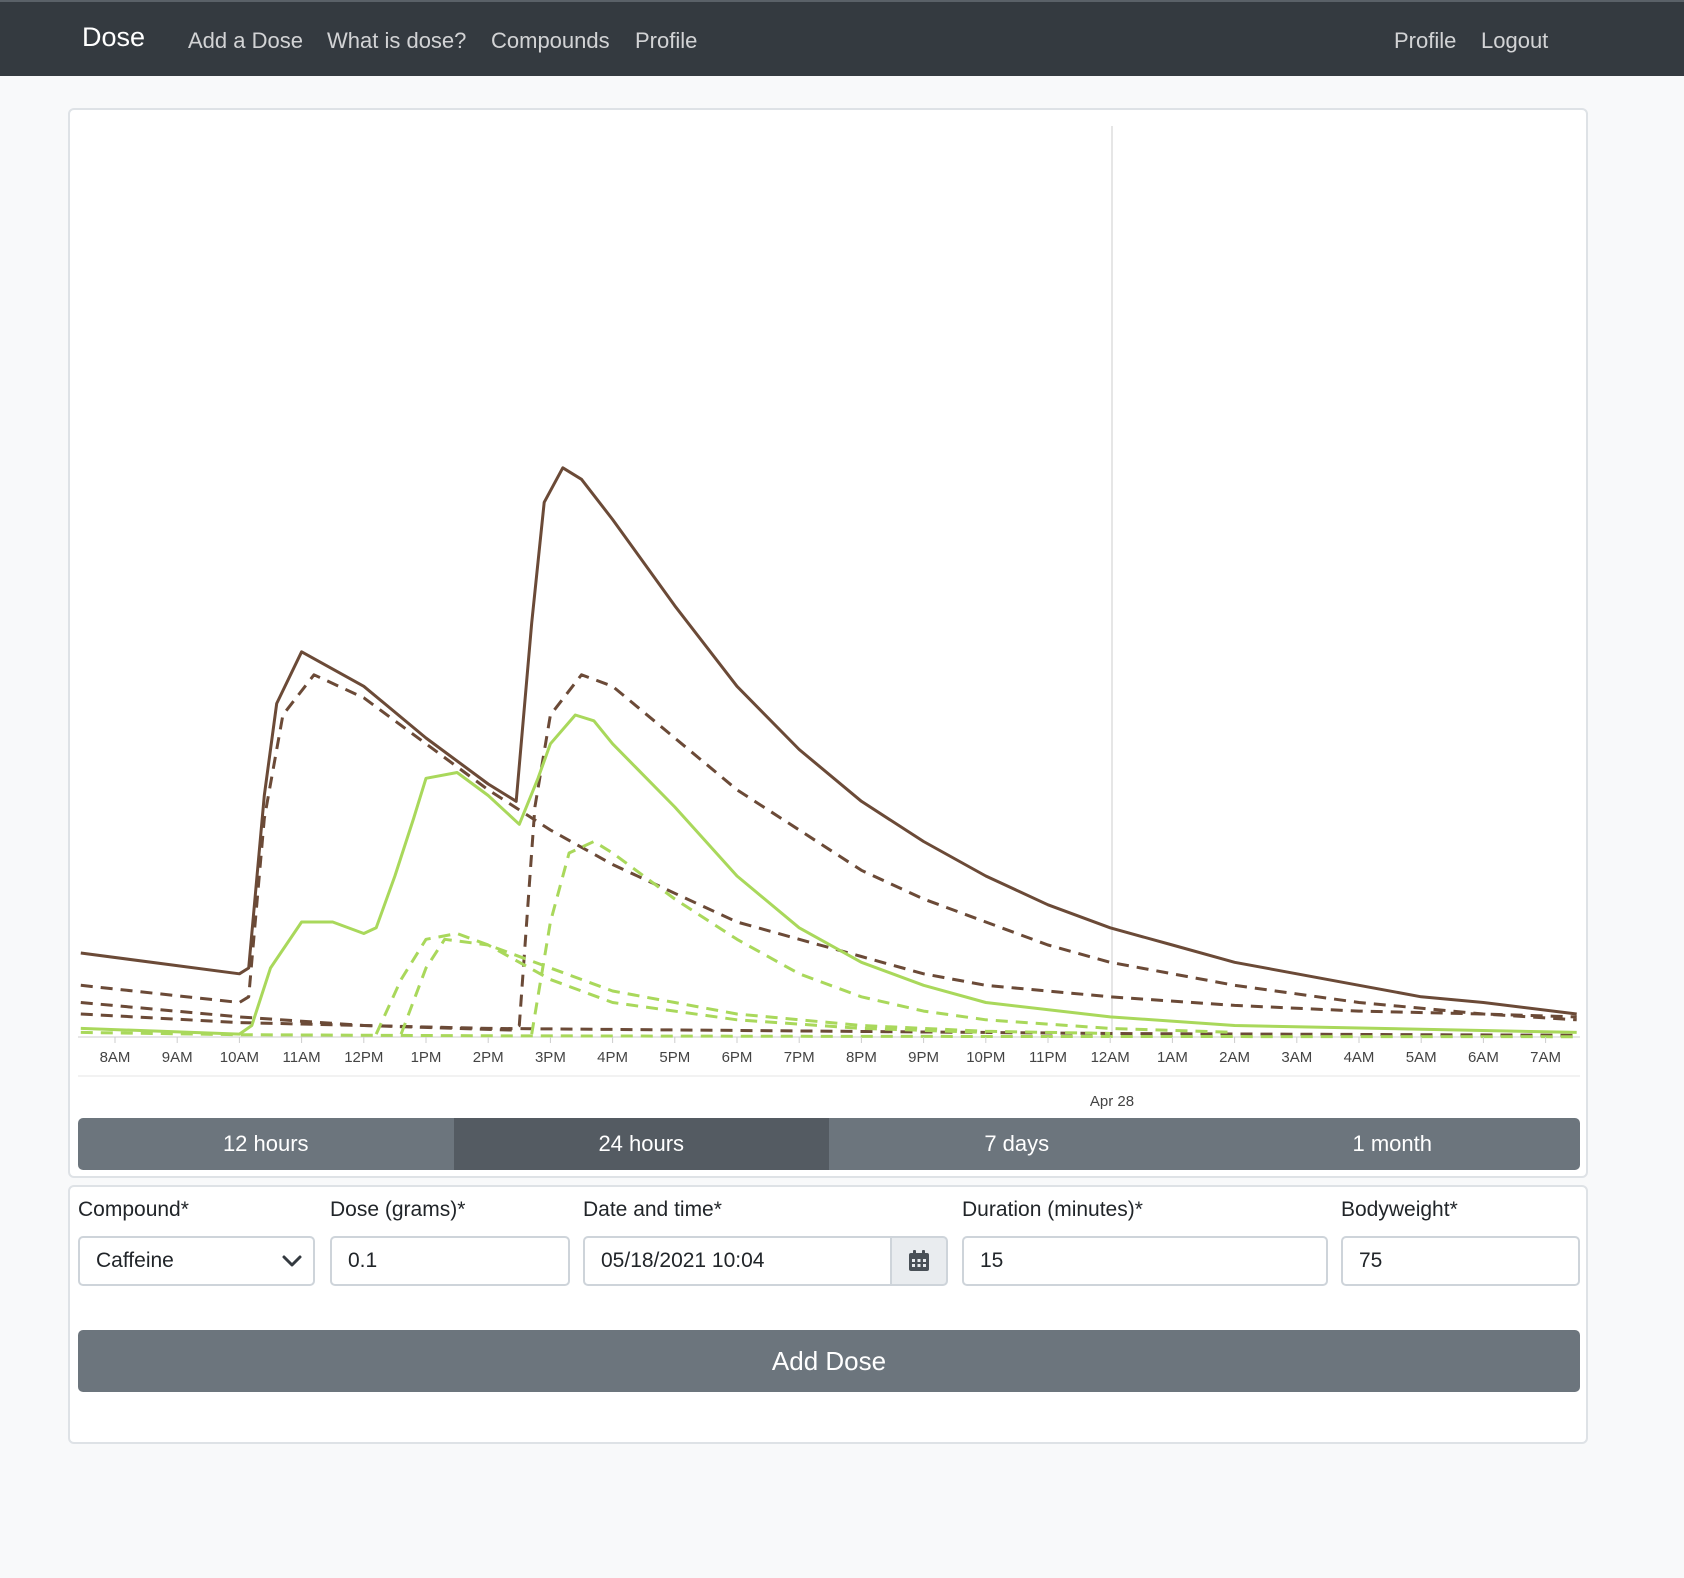 This screenshot has width=1684, height=1578. What do you see at coordinates (115, 1057) in the screenshot?
I see `x-tick-label: 8AM` at bounding box center [115, 1057].